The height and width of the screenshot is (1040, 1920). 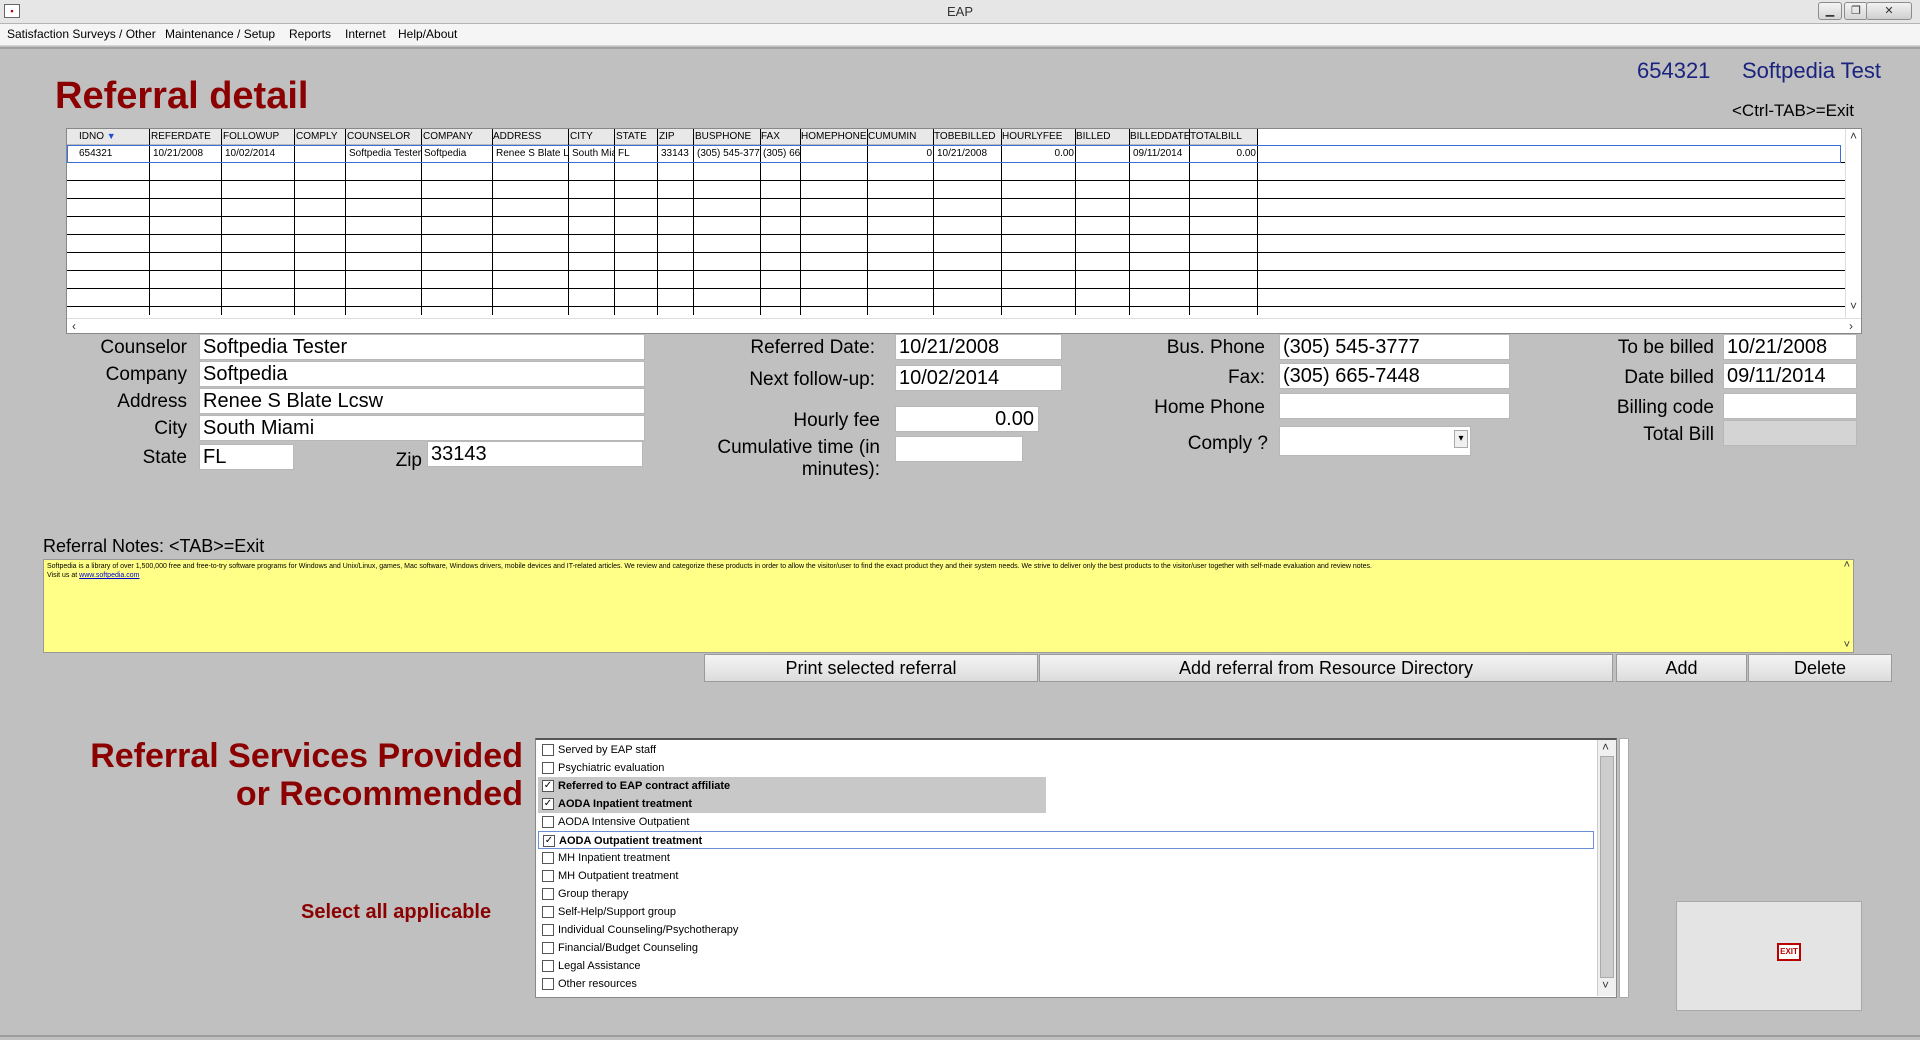 I want to click on service-other-resources: Other resources, so click(x=1068, y=984).